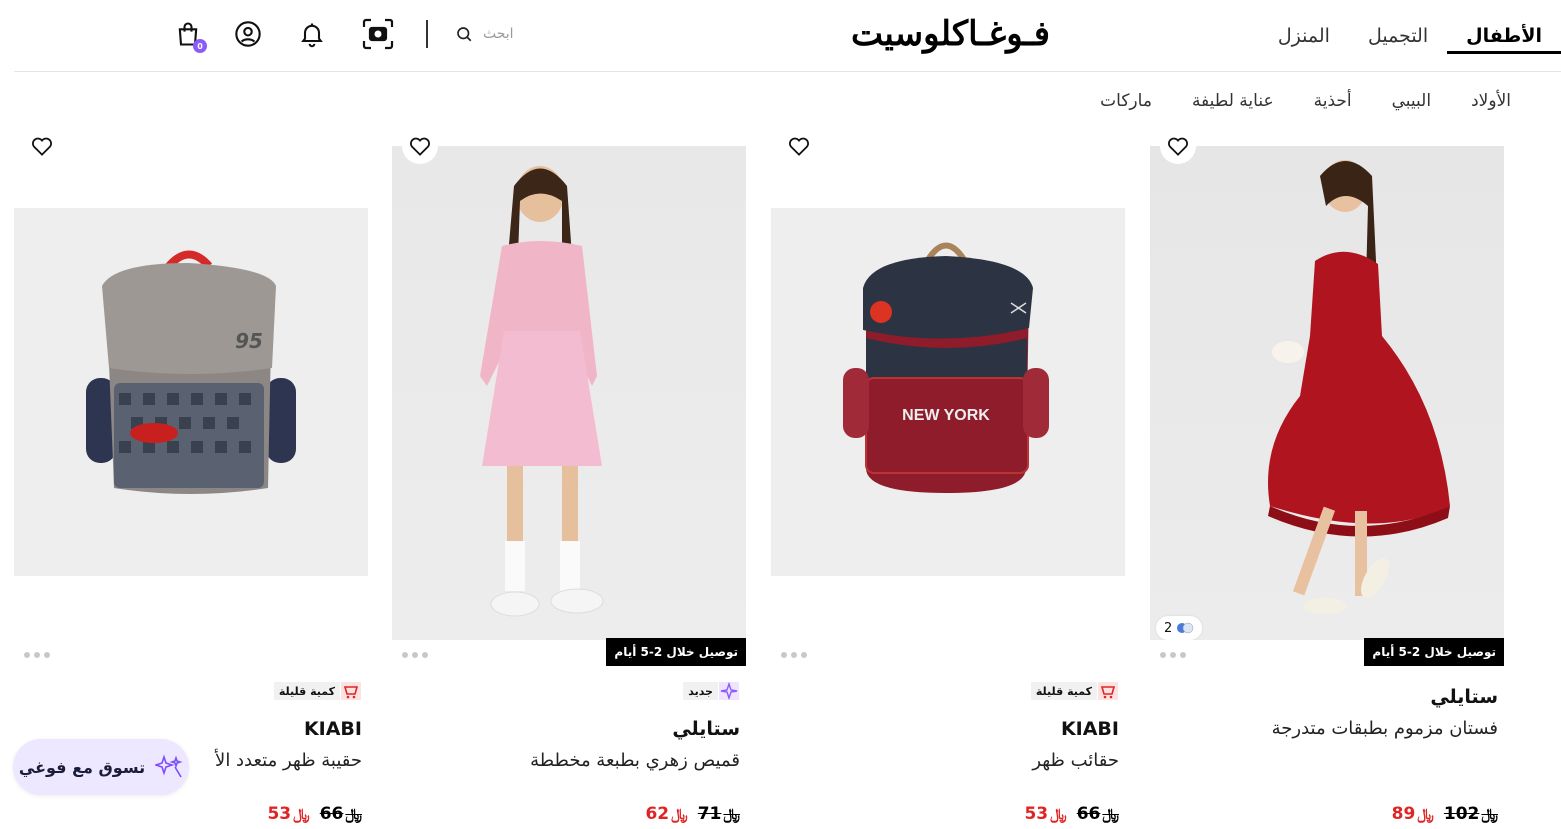 Image resolution: width=1561 pixels, height=829 pixels. Describe the element at coordinates (1385, 728) in the screenshot. I see `product-name: فستان مزموم بطبقات متدرجة` at that location.